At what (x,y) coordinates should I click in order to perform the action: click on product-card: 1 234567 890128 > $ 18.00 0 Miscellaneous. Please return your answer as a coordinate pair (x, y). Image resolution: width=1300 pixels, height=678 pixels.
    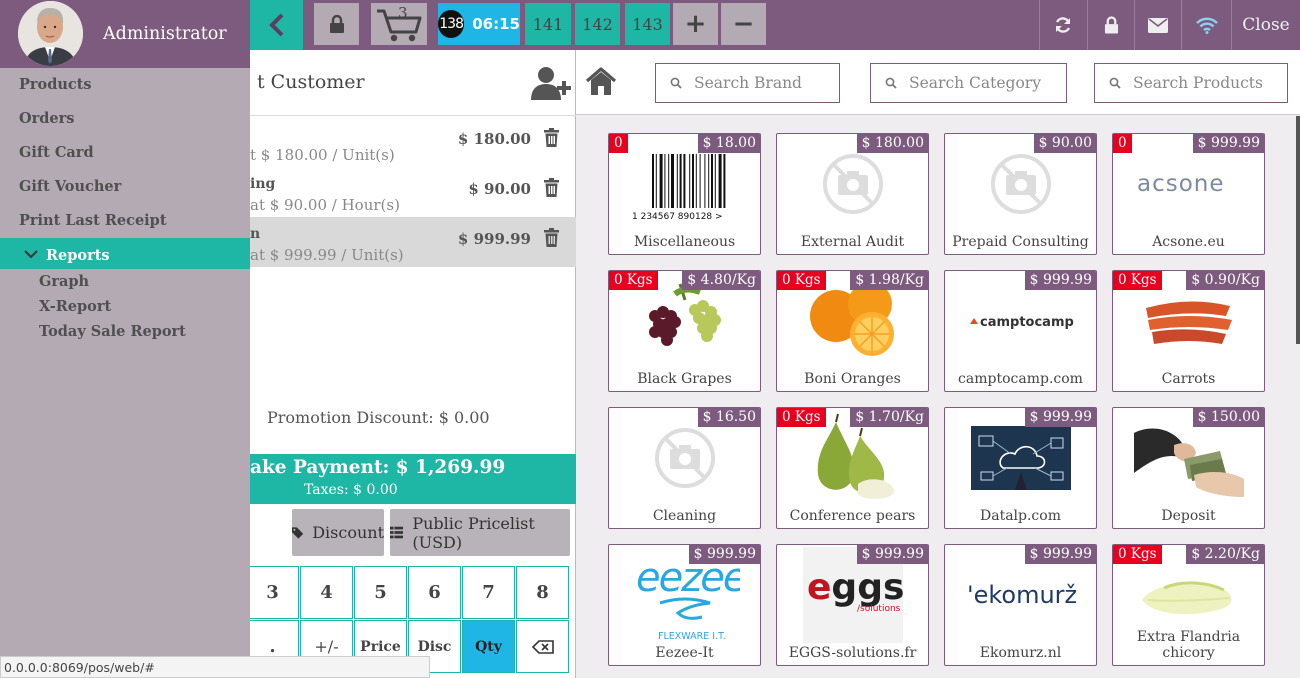
    Looking at the image, I should click on (684, 194).